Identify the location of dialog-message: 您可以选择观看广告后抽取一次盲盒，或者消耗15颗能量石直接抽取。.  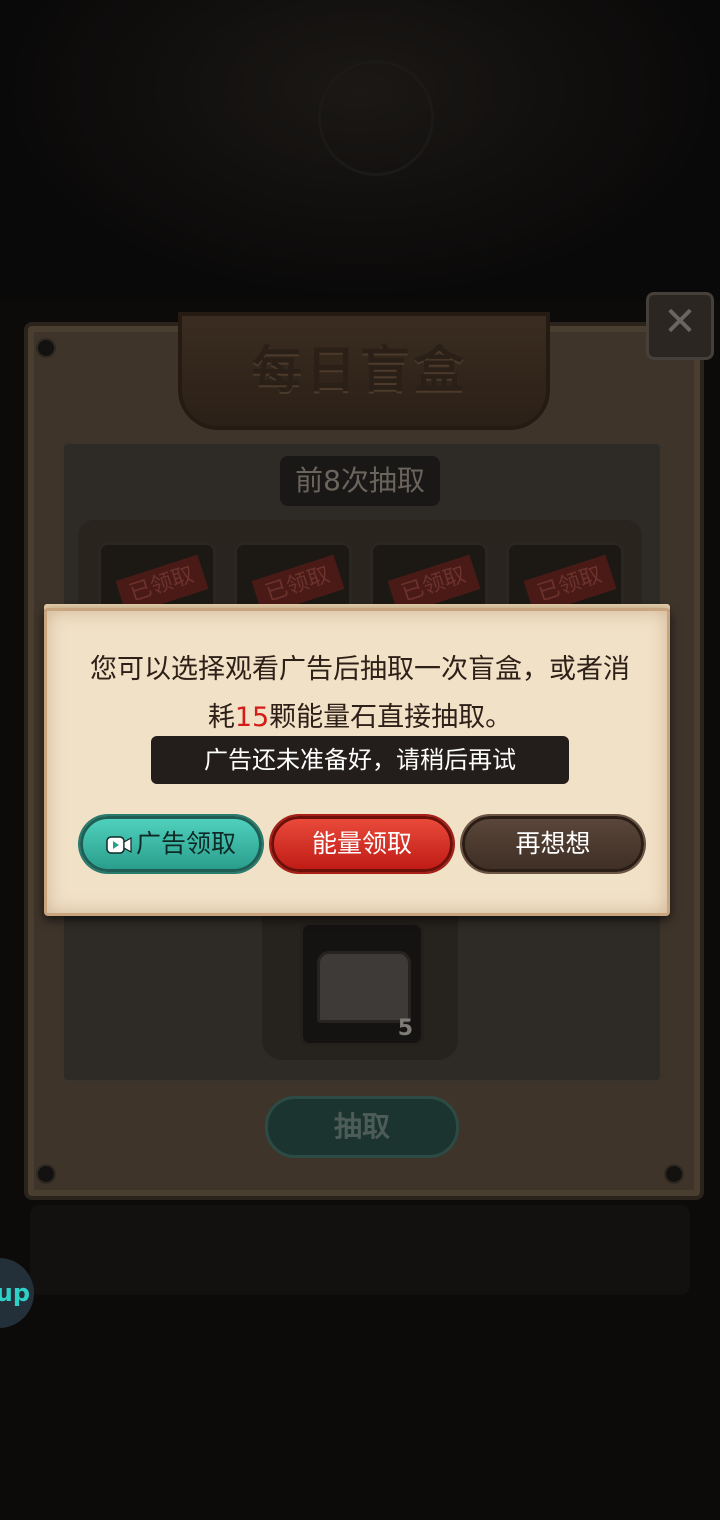
(360, 694).